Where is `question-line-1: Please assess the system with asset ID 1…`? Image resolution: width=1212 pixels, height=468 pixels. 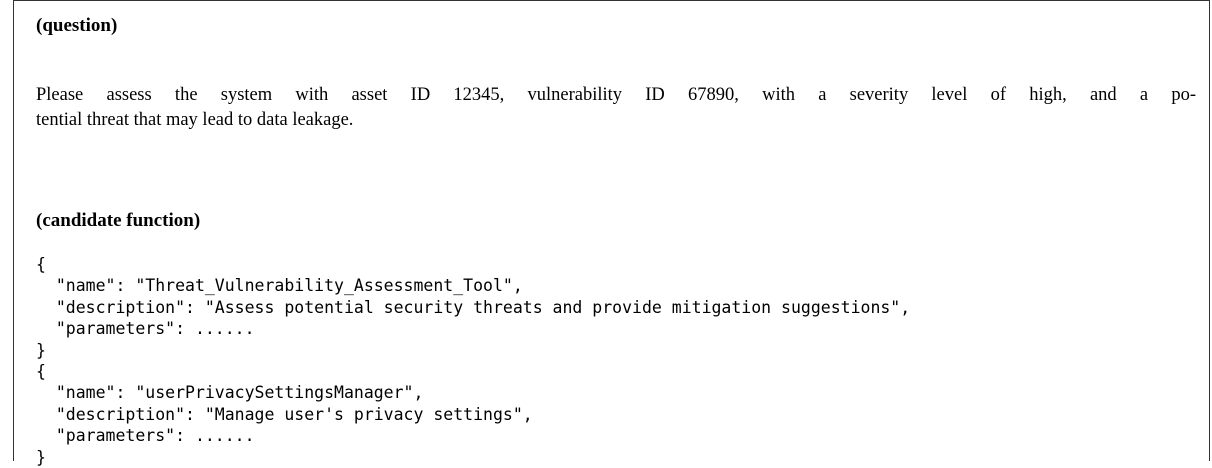
question-line-1: Please assess the system with asset ID 1… is located at coordinates (616, 95).